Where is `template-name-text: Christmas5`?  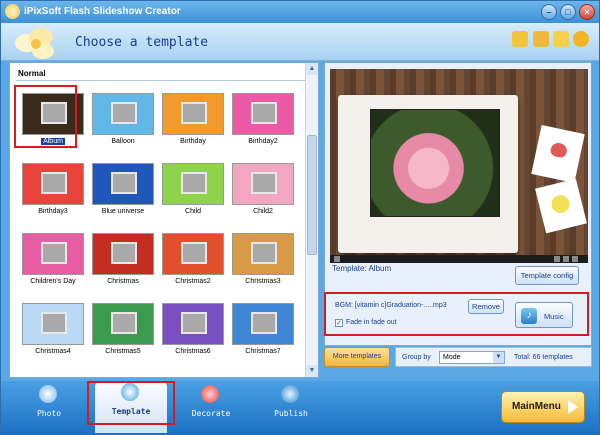
template-name-text: Christmas5 is located at coordinates (123, 351).